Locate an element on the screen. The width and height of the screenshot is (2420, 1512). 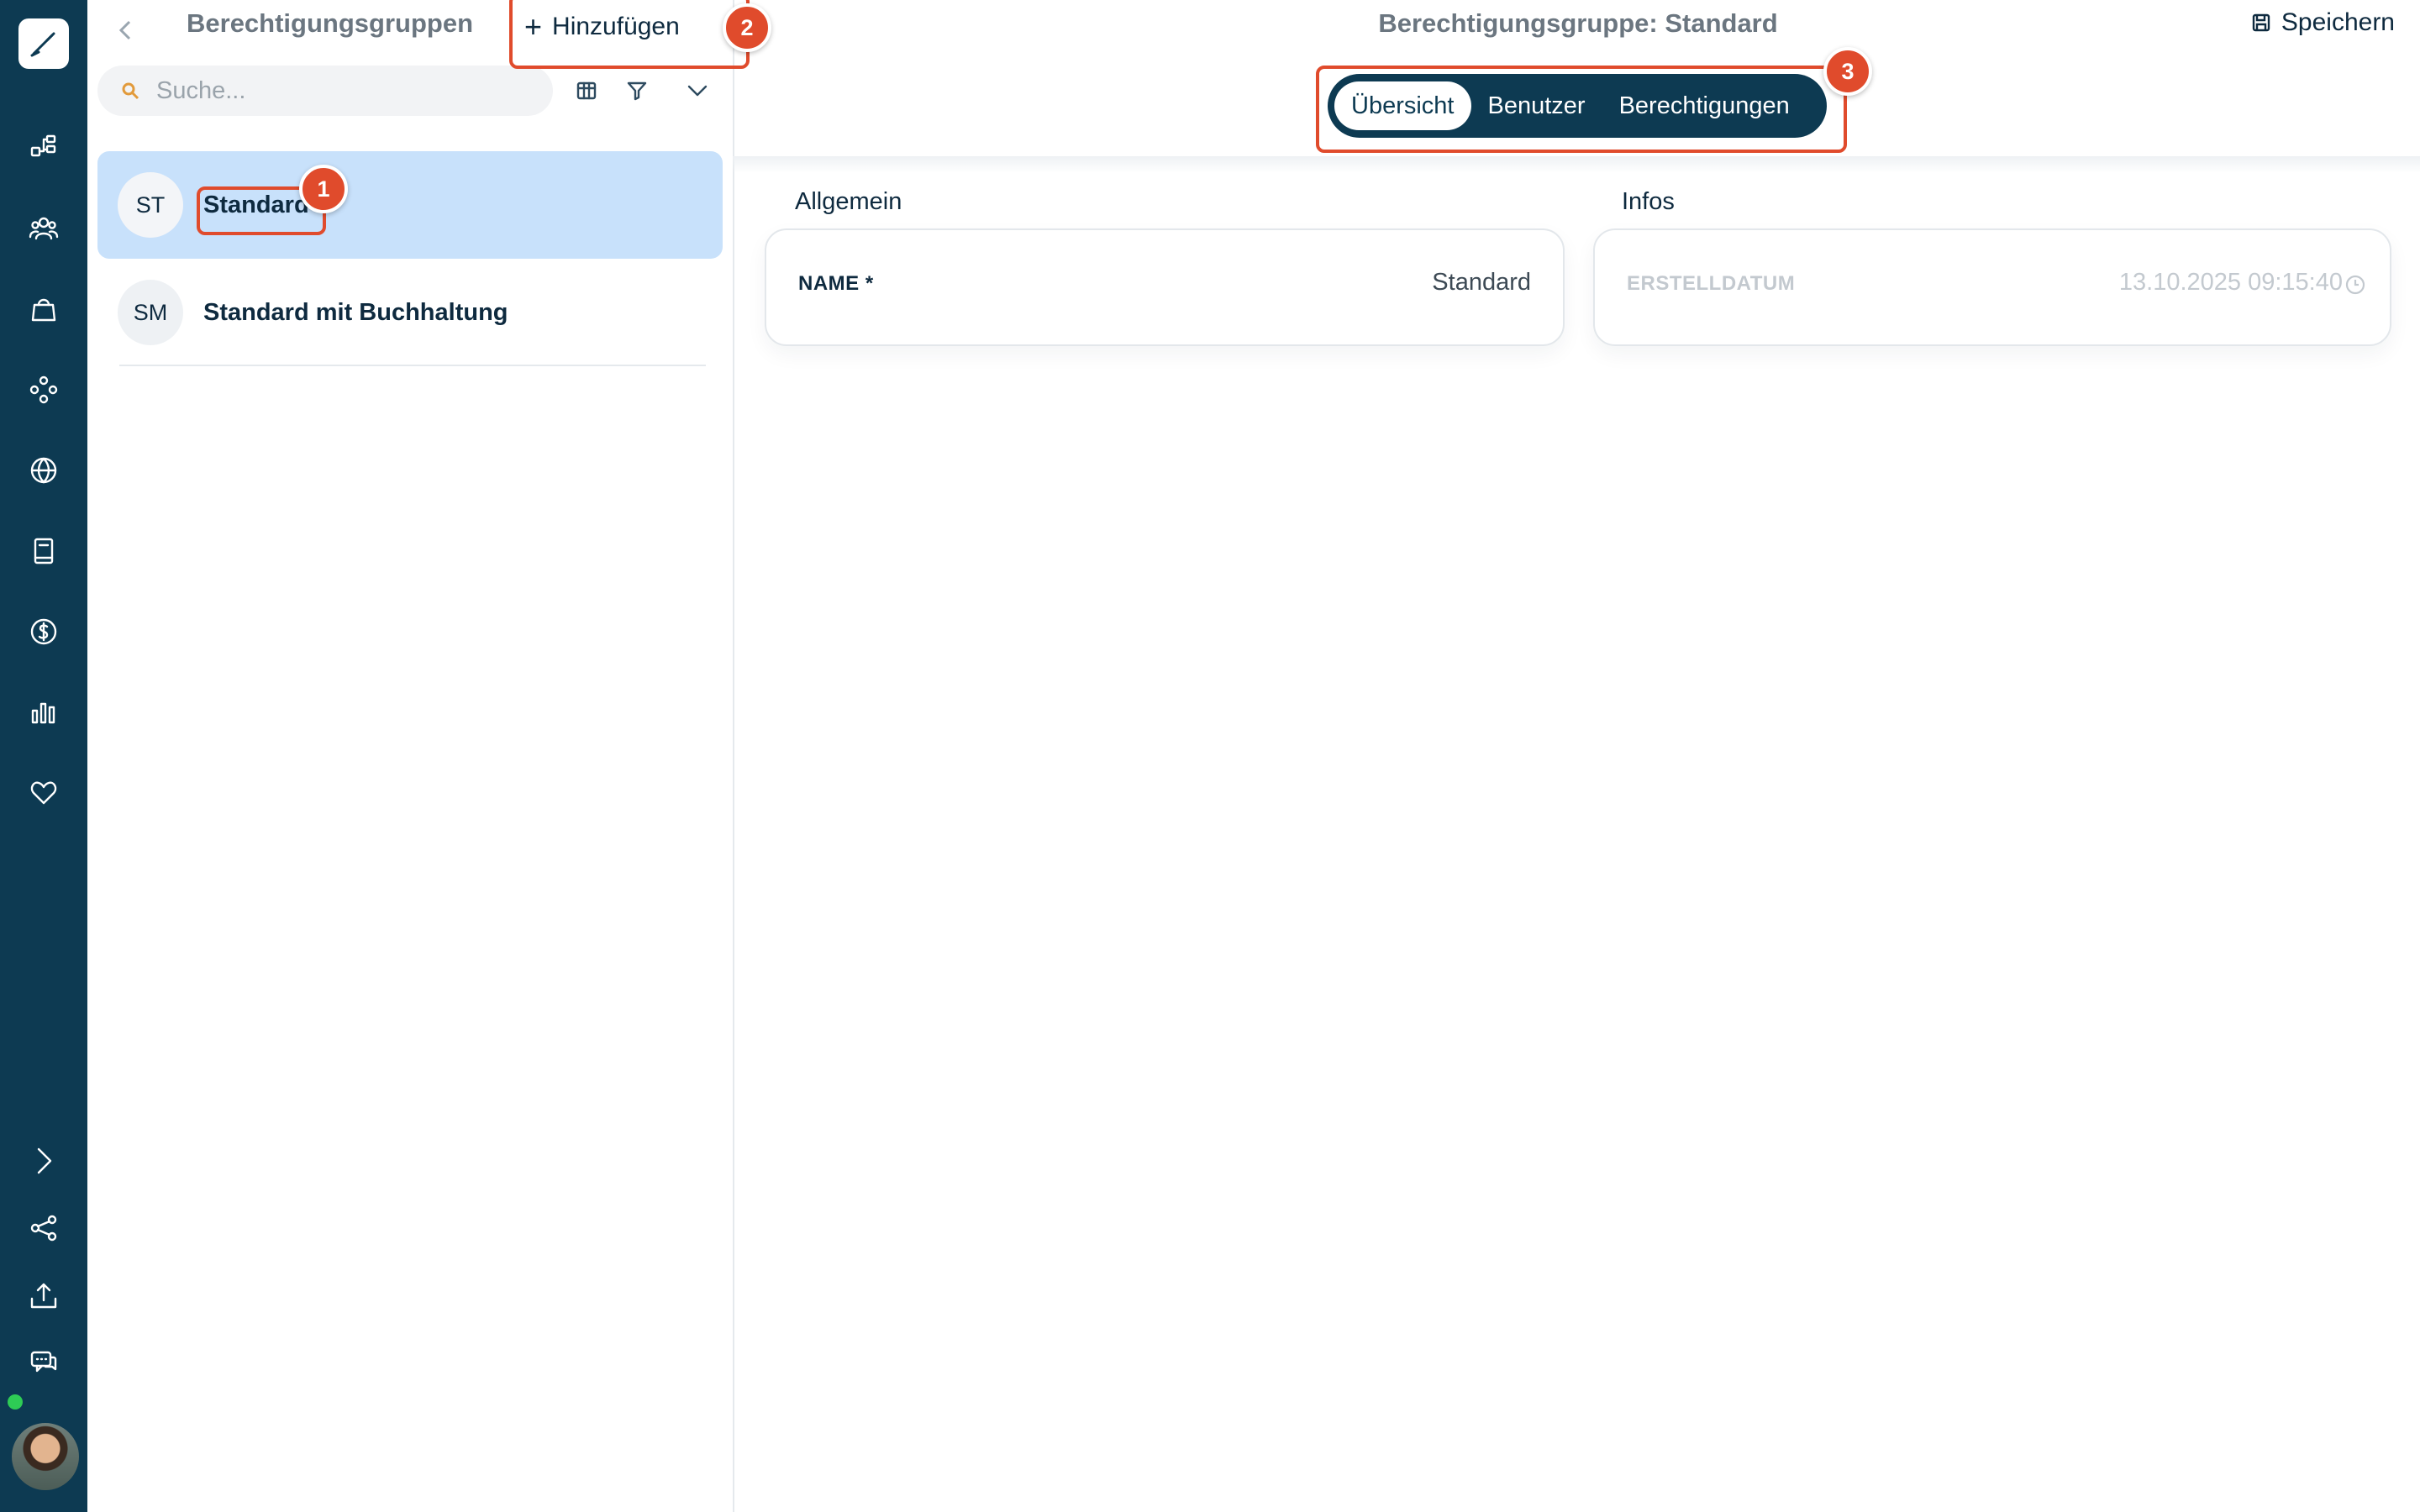
save-button: Speichern is located at coordinates (2323, 22).